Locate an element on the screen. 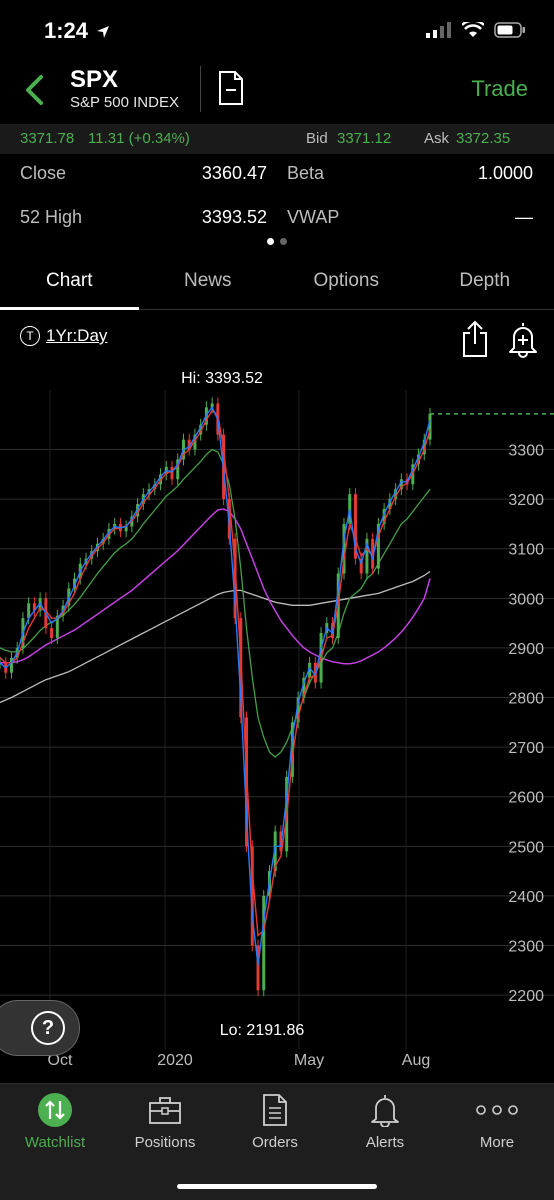 Image resolution: width=554 pixels, height=1200 pixels. nav-orders-label: Orders is located at coordinates (275, 1142).